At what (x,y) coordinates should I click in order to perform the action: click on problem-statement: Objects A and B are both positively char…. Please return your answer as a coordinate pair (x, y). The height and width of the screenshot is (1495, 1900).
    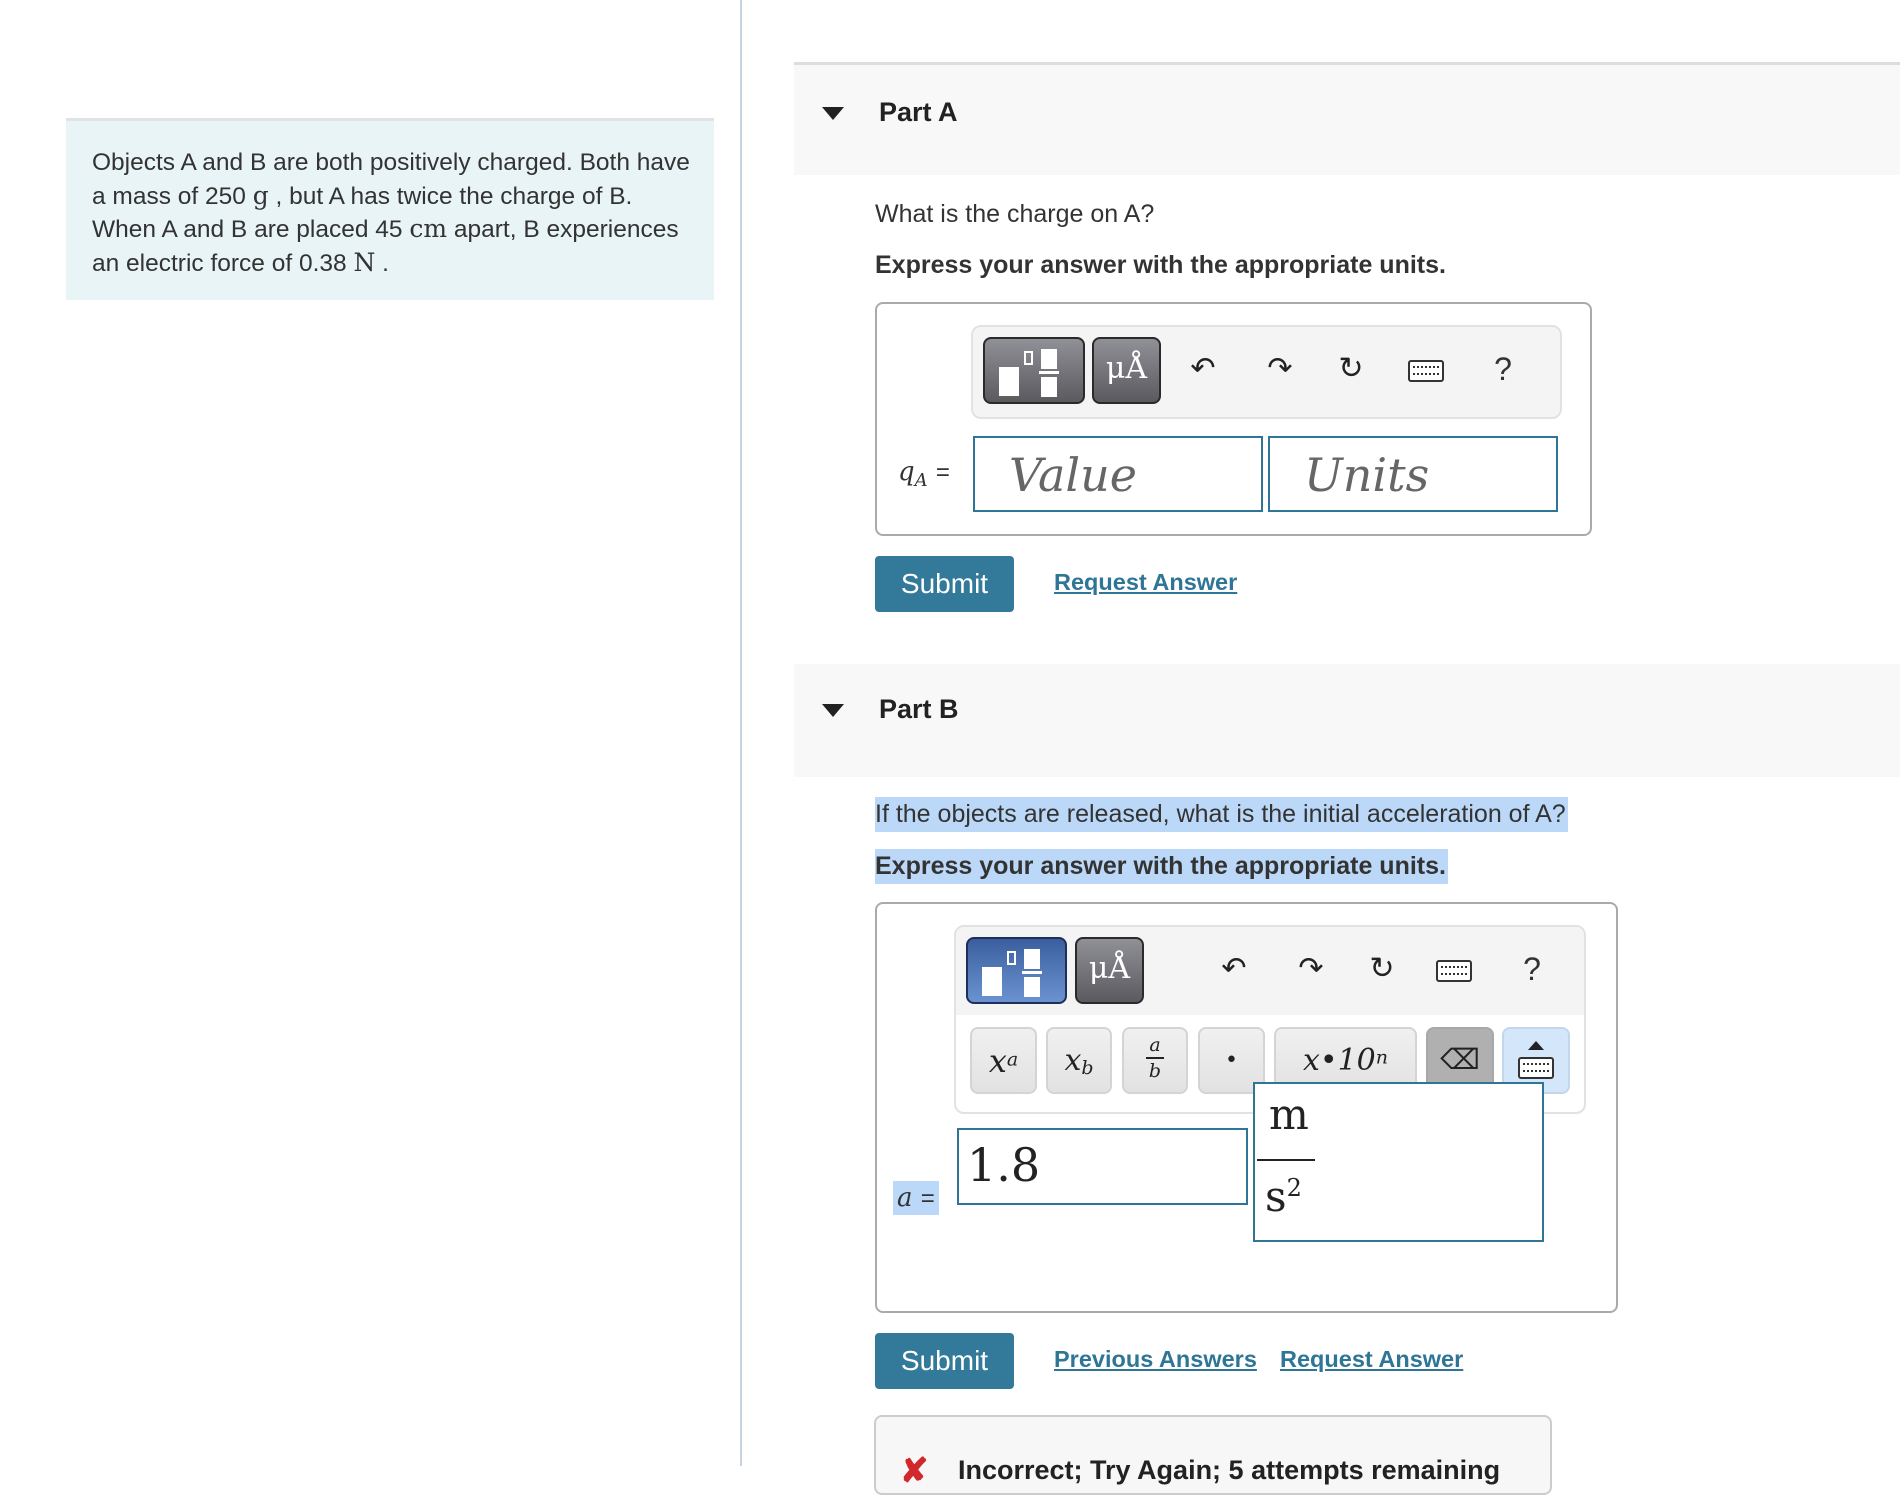
    Looking at the image, I should click on (390, 209).